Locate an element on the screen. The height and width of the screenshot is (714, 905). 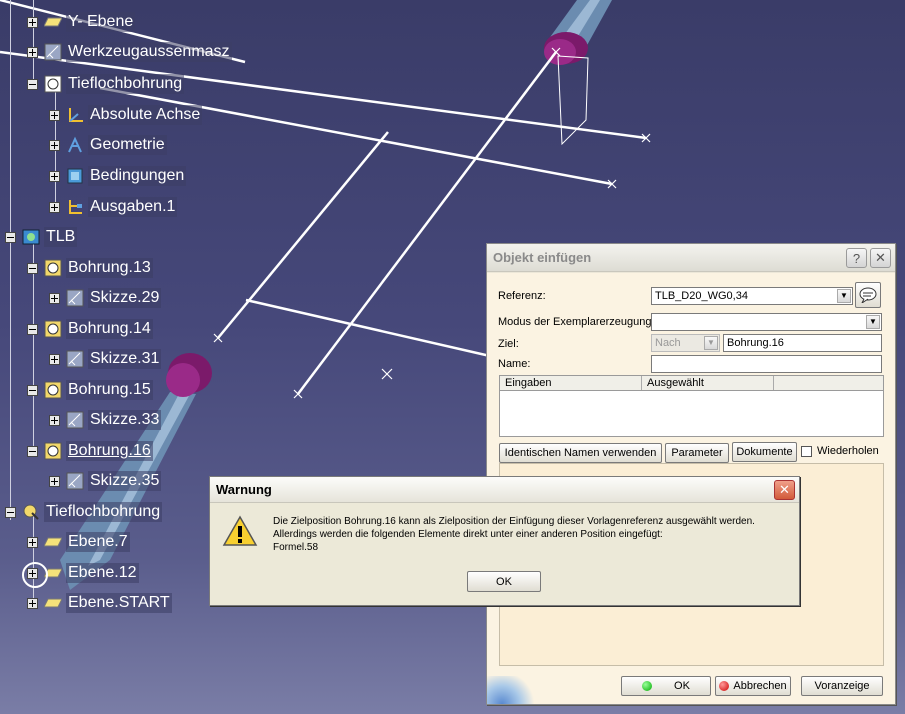
tree-item-label: TLB is located at coordinates (61, 237).